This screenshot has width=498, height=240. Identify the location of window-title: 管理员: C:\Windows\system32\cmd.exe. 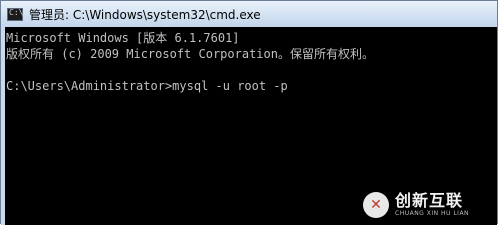
(145, 14).